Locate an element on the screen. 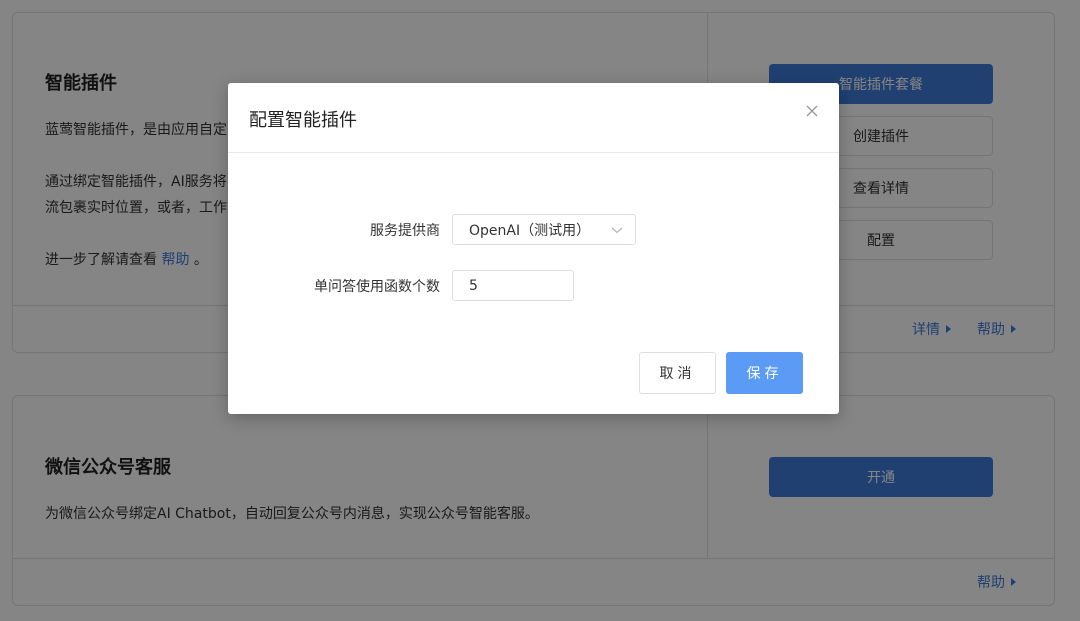 This screenshot has height=621, width=1080. save-button: 保存 is located at coordinates (764, 373).